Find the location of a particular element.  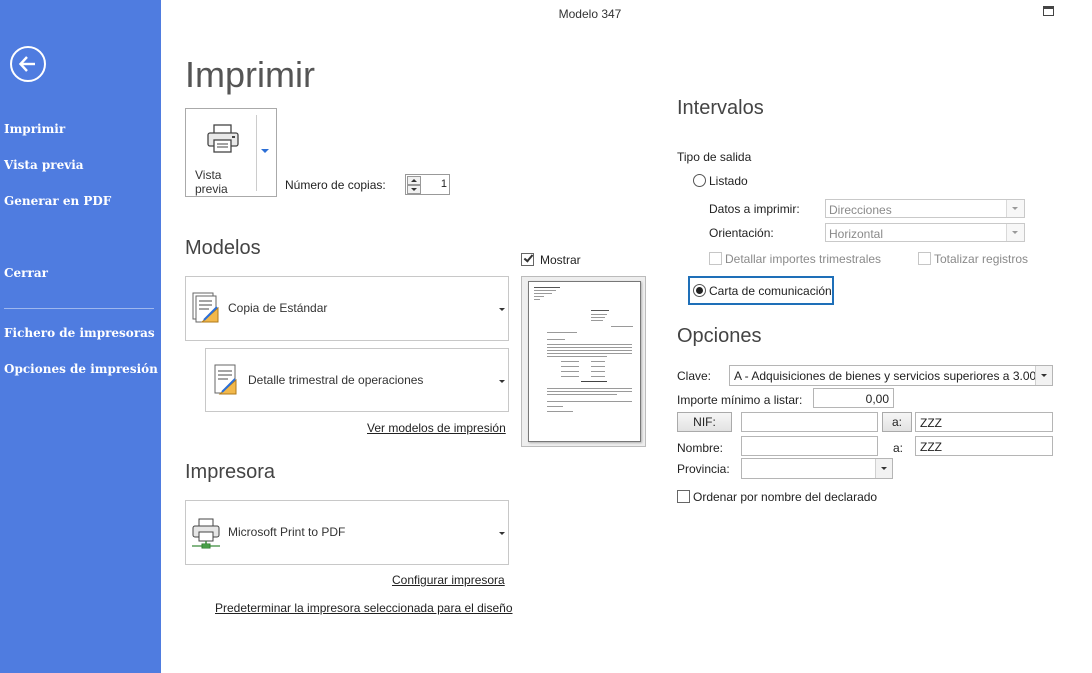

importe-label: Importe mínimo a listar: is located at coordinates (740, 400).